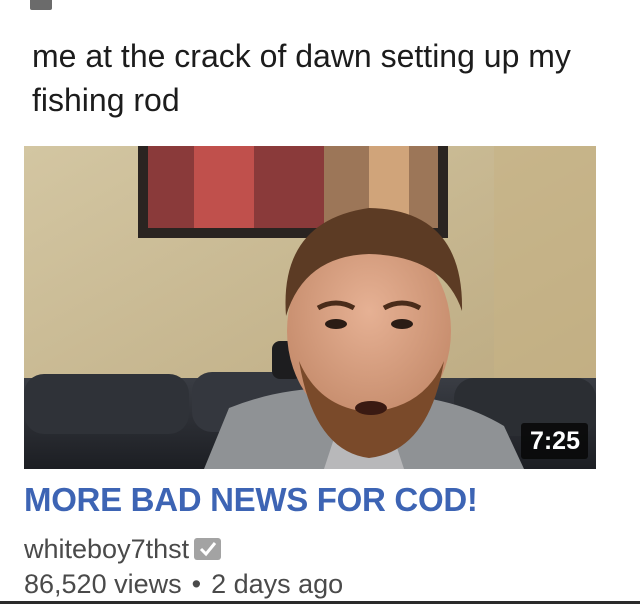  What do you see at coordinates (277, 584) in the screenshot?
I see `upload-age: 2 days ago` at bounding box center [277, 584].